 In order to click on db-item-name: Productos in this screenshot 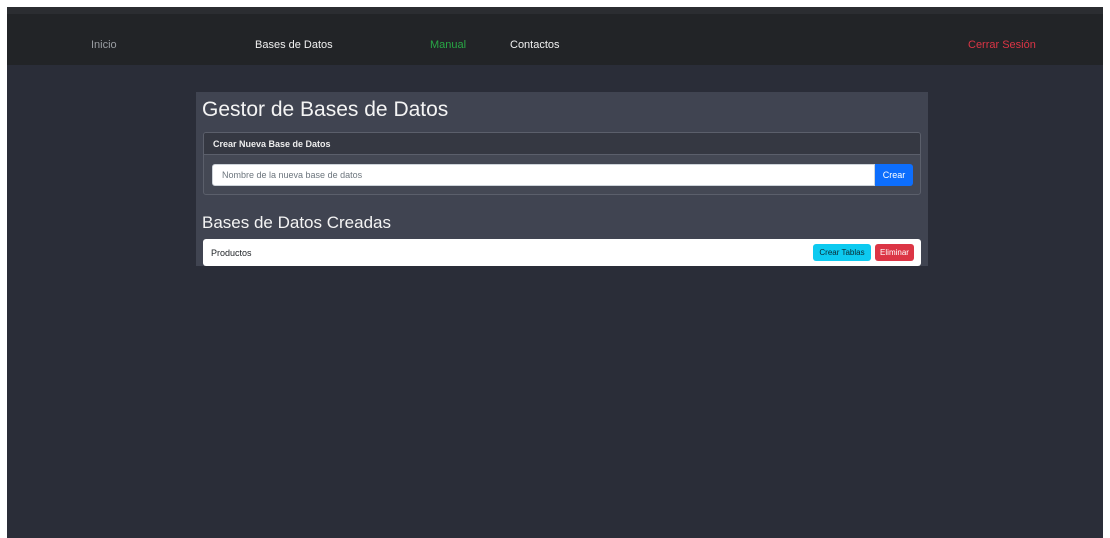, I will do `click(231, 253)`.